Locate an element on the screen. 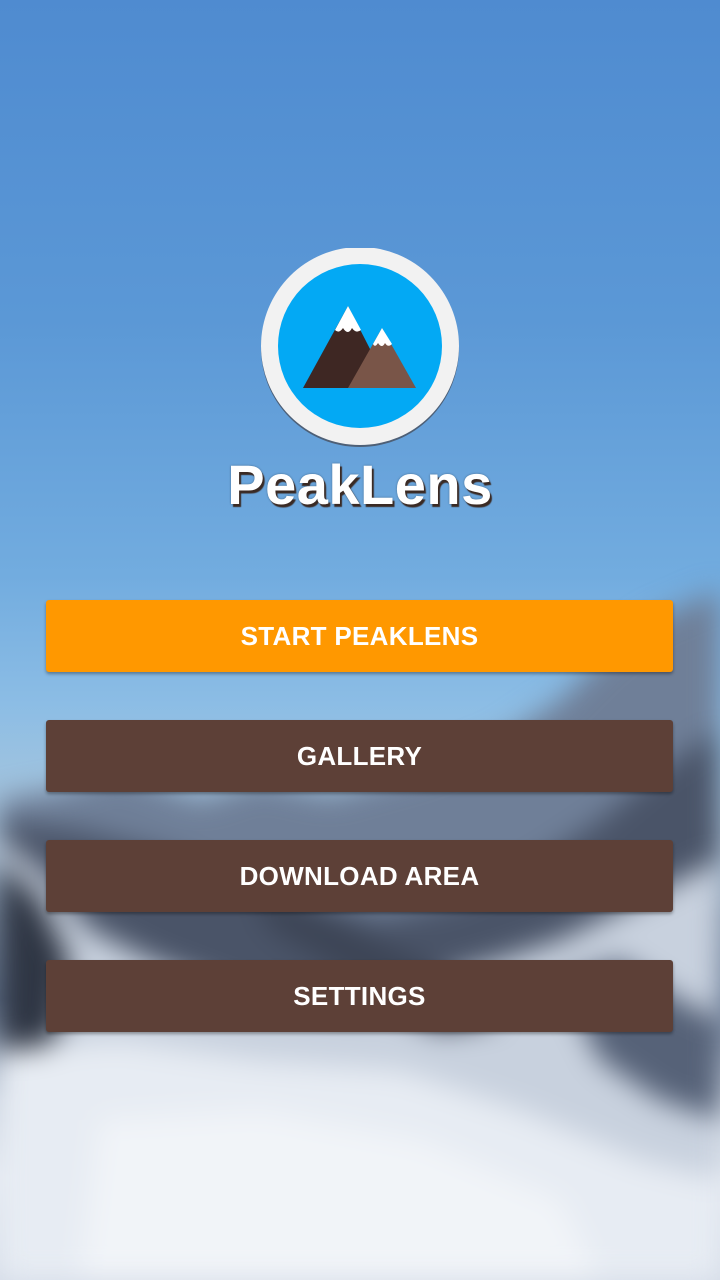 The width and height of the screenshot is (720, 1280). mountain-logo-icon is located at coordinates (360, 347).